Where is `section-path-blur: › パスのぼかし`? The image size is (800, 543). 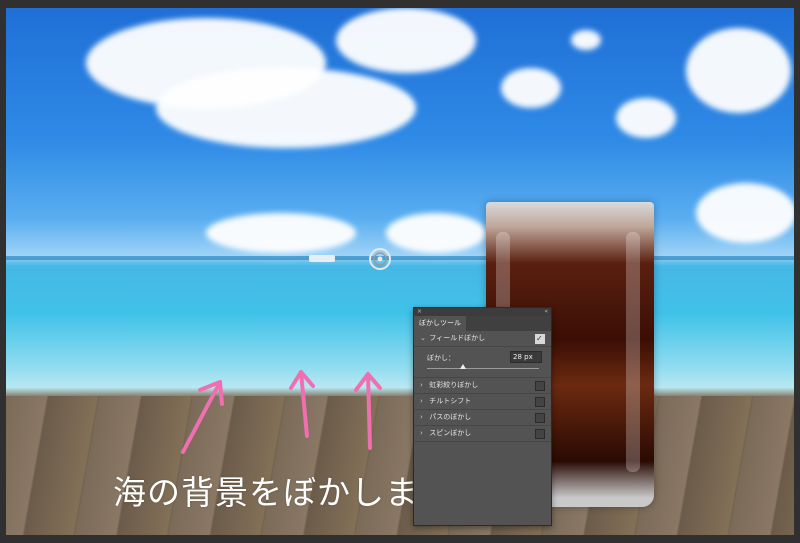 section-path-blur: › パスのぼかし is located at coordinates (482, 418).